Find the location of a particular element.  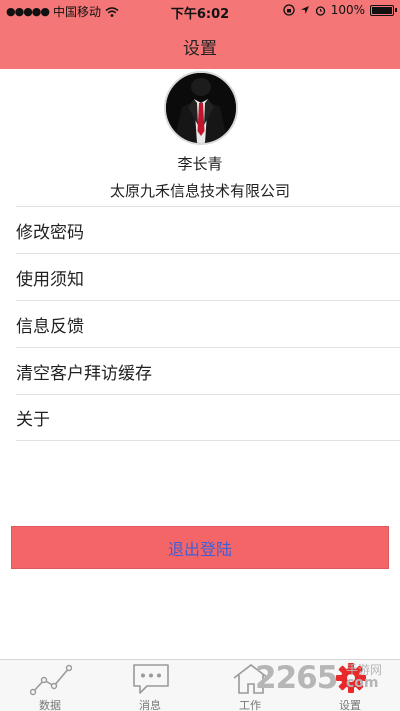

menu-item-label: 关于 is located at coordinates (33, 420).